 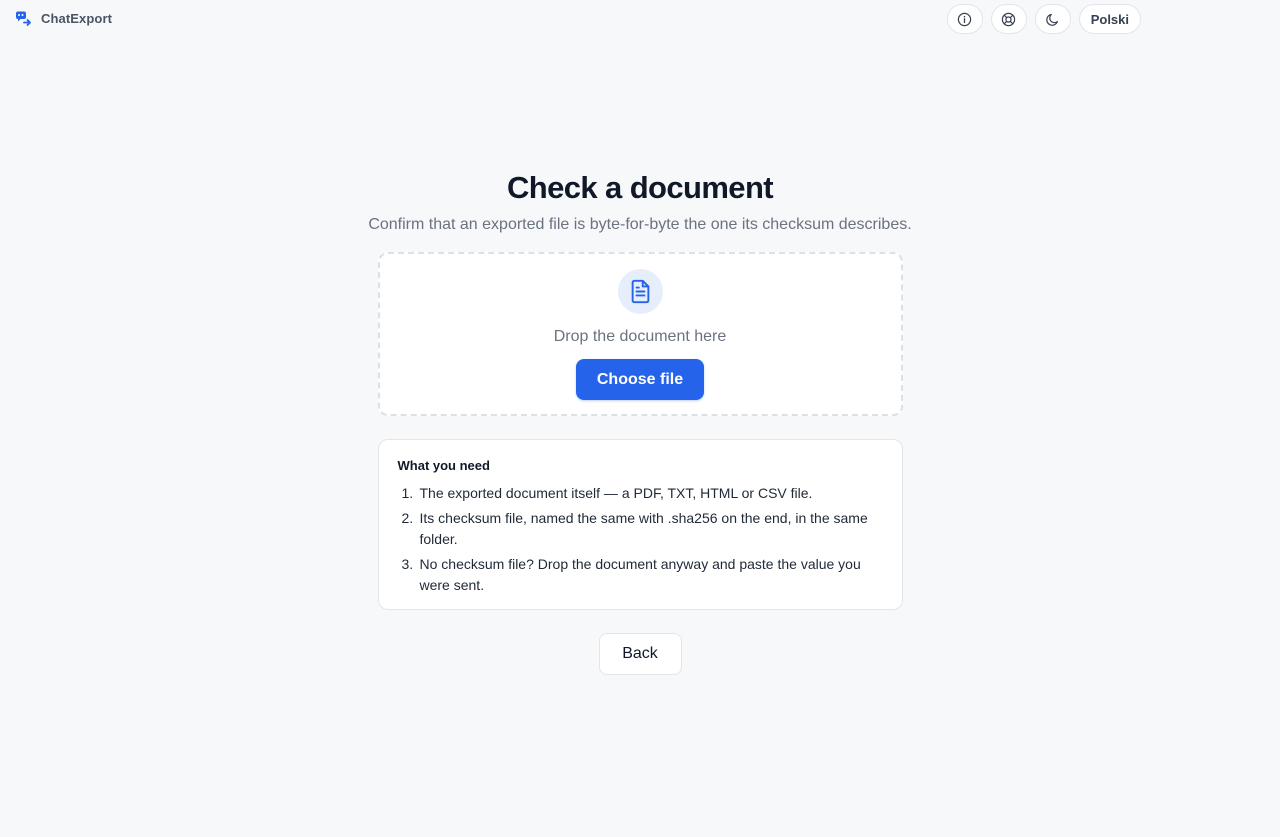 What do you see at coordinates (23, 18) in the screenshot?
I see `chat-export-logo-icon` at bounding box center [23, 18].